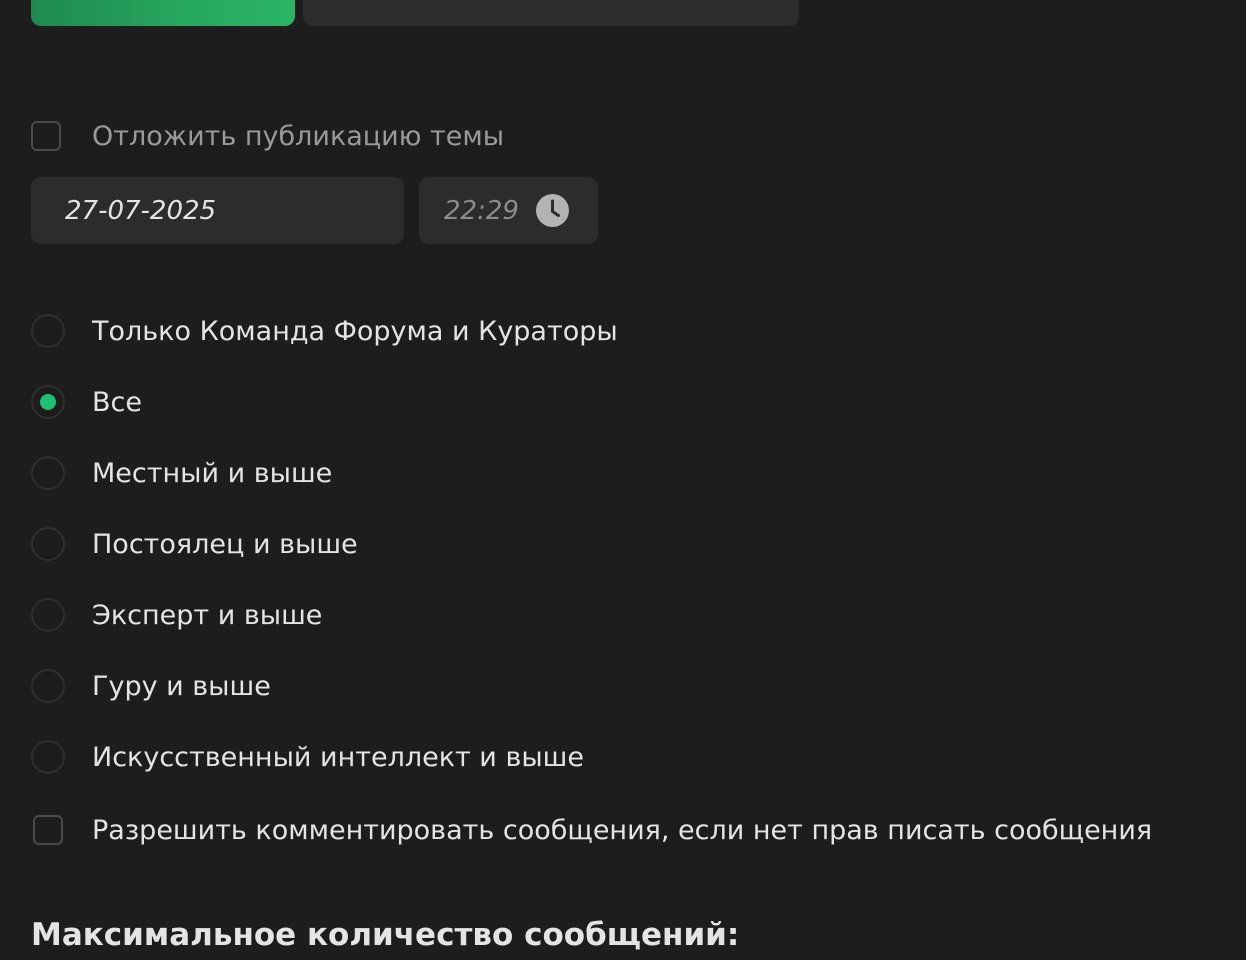 The image size is (1246, 960). I want to click on access-option-all: Все, so click(86, 402).